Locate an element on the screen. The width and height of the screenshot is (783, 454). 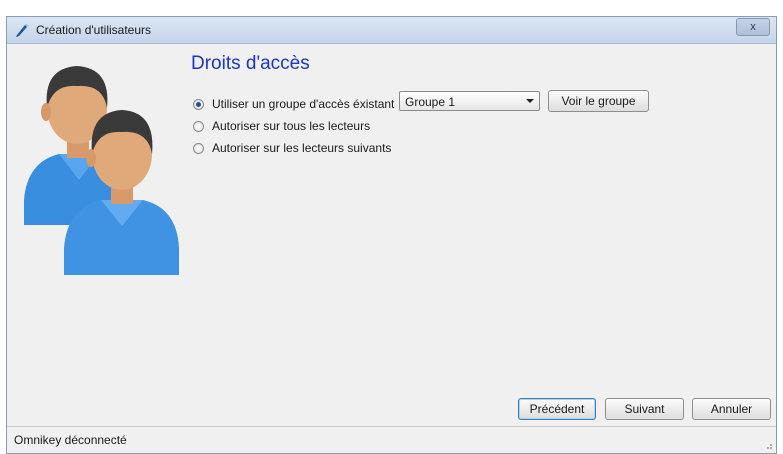
radio-all-readers: Autoriser sur tous les lecteurs is located at coordinates (281, 126).